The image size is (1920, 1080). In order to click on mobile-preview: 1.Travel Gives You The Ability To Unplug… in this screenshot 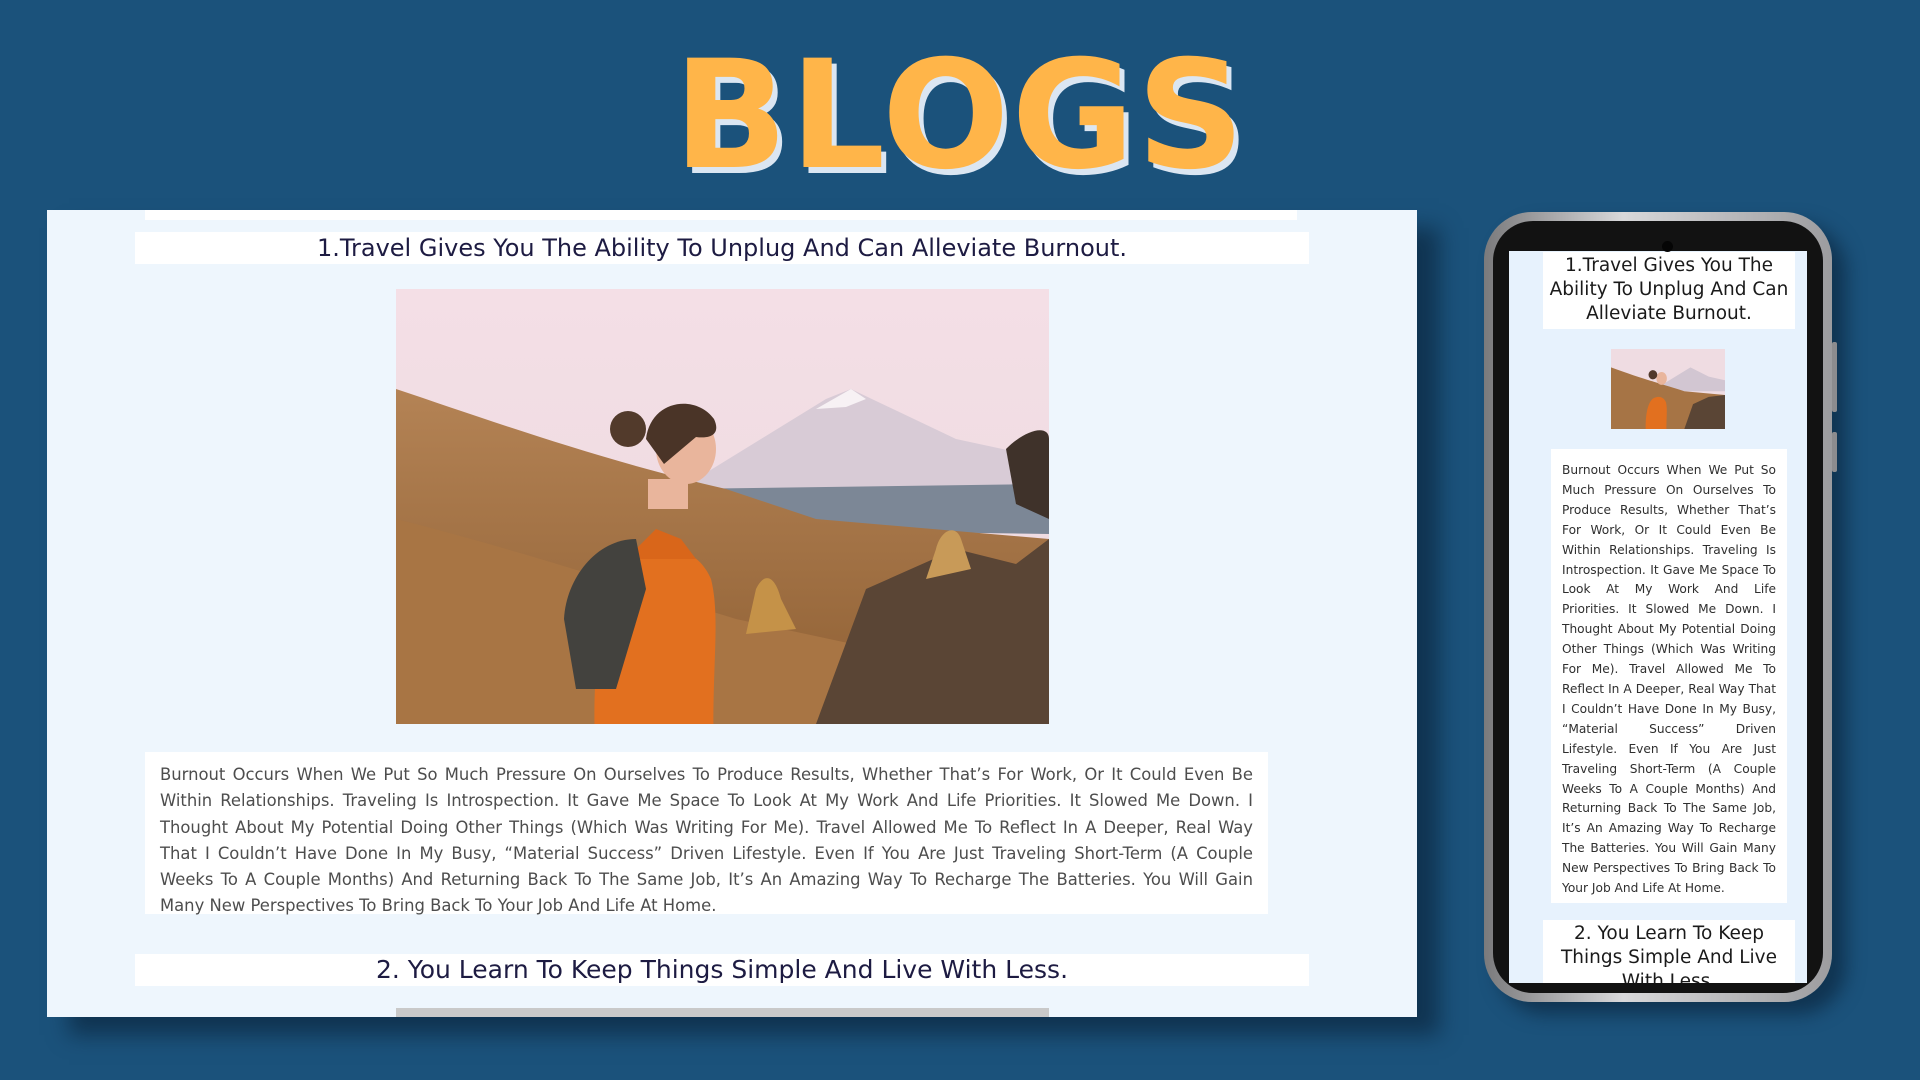, I will do `click(1660, 607)`.